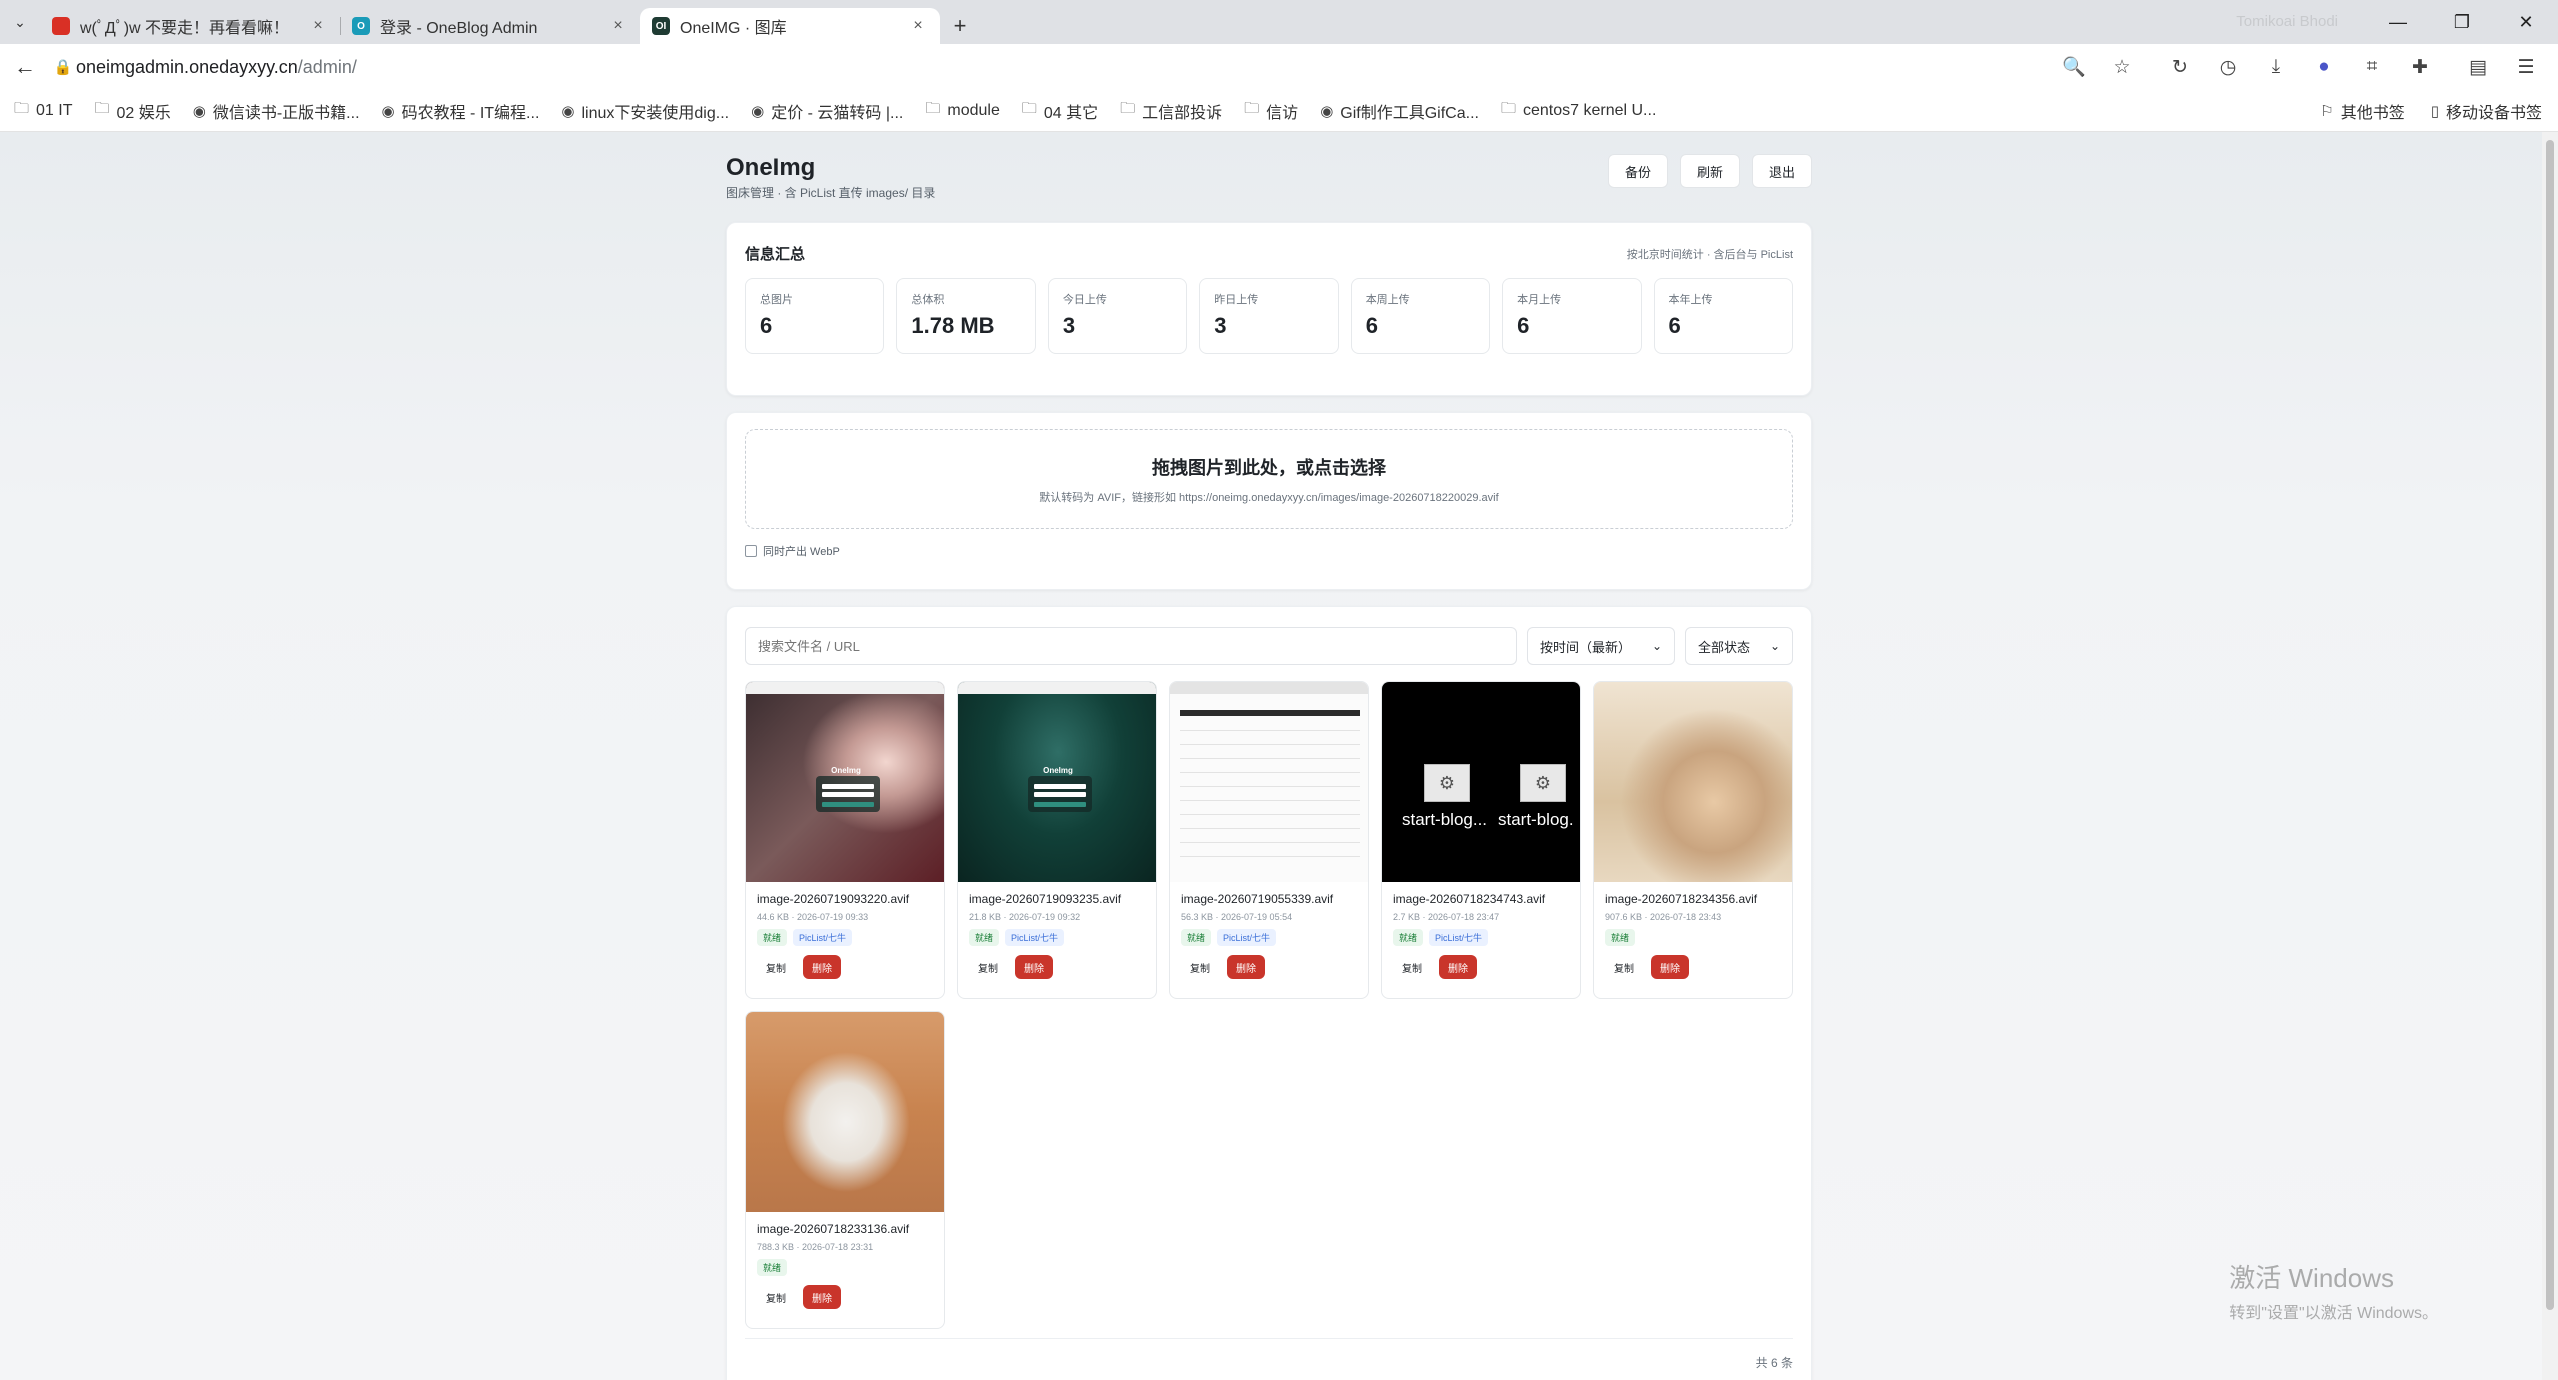 Image resolution: width=2558 pixels, height=1380 pixels. What do you see at coordinates (1637, 171) in the screenshot?
I see `backup-button: 备份` at bounding box center [1637, 171].